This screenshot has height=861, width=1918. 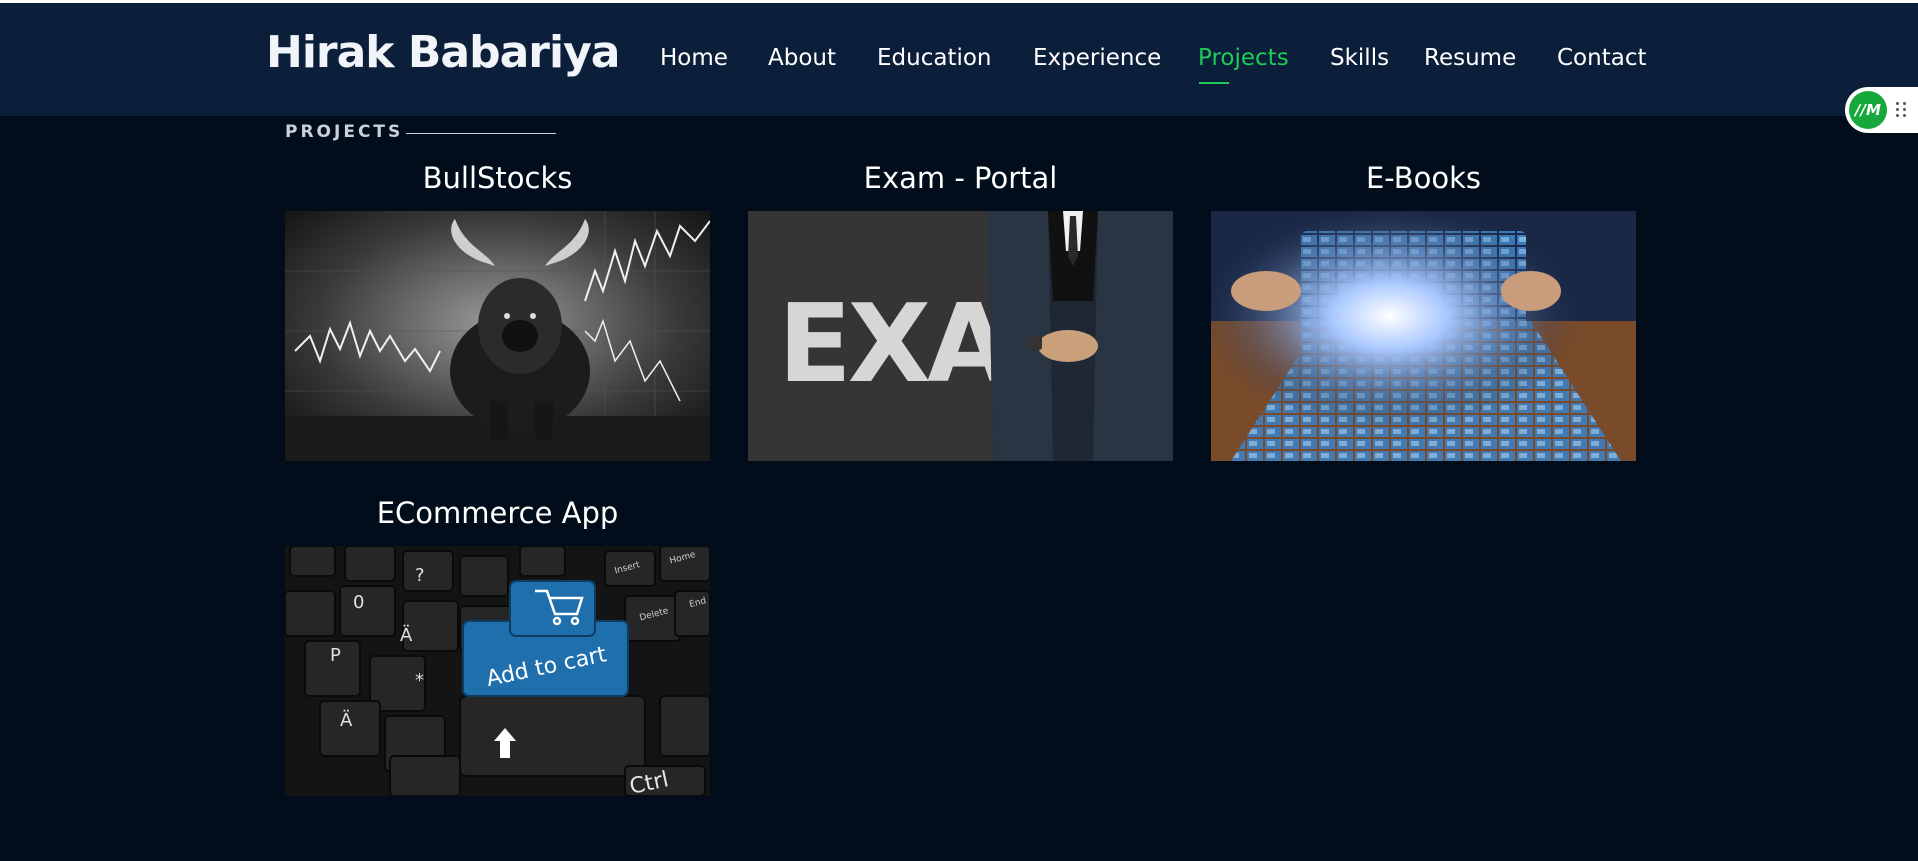 I want to click on svg-text: 0, so click(x=358, y=602).